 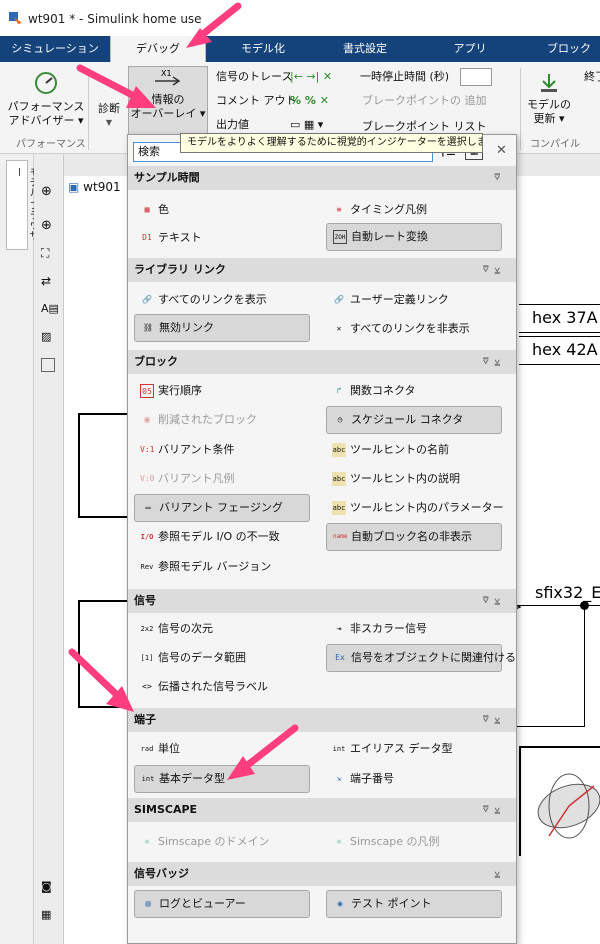 I want to click on model-icon: ▣, so click(x=74, y=187).